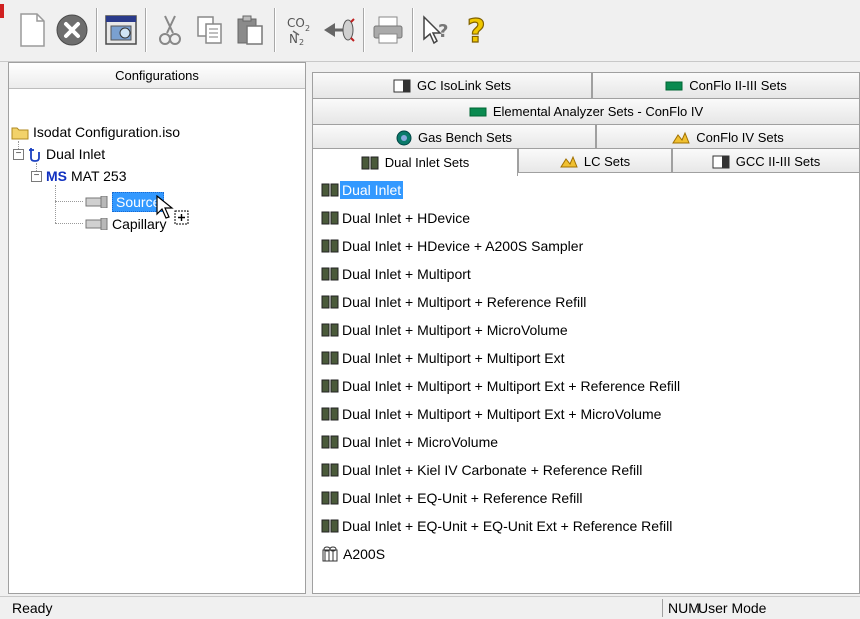  Describe the element at coordinates (396, 218) in the screenshot. I see `list-item: Dual Inlet + HDevice` at that location.